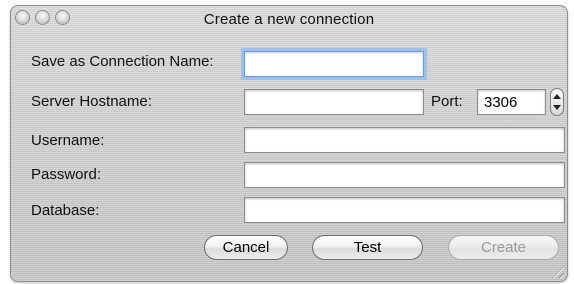  What do you see at coordinates (404, 210) in the screenshot?
I see `database-field` at bounding box center [404, 210].